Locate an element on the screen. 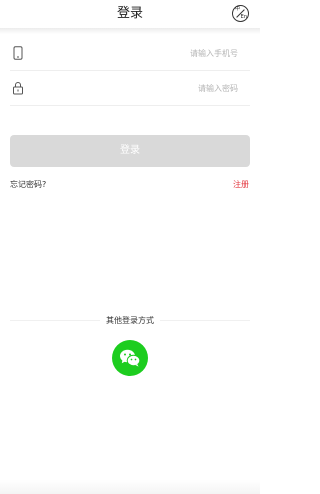 The image size is (320, 494). phone-field is located at coordinates (130, 53).